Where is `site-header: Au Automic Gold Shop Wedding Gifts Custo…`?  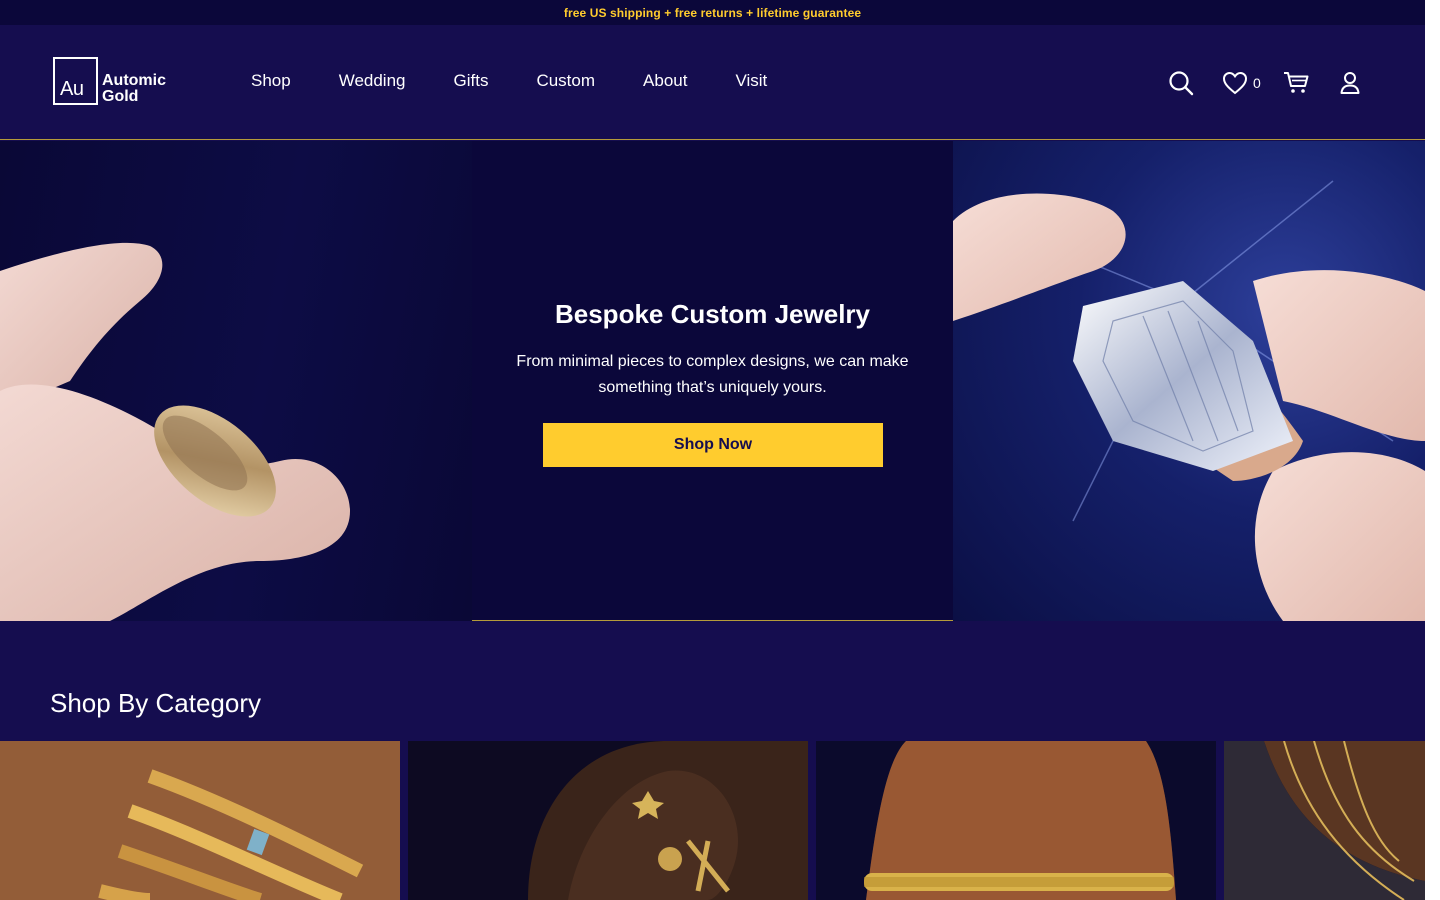
site-header: Au Automic Gold Shop Wedding Gifts Custo… is located at coordinates (712, 82).